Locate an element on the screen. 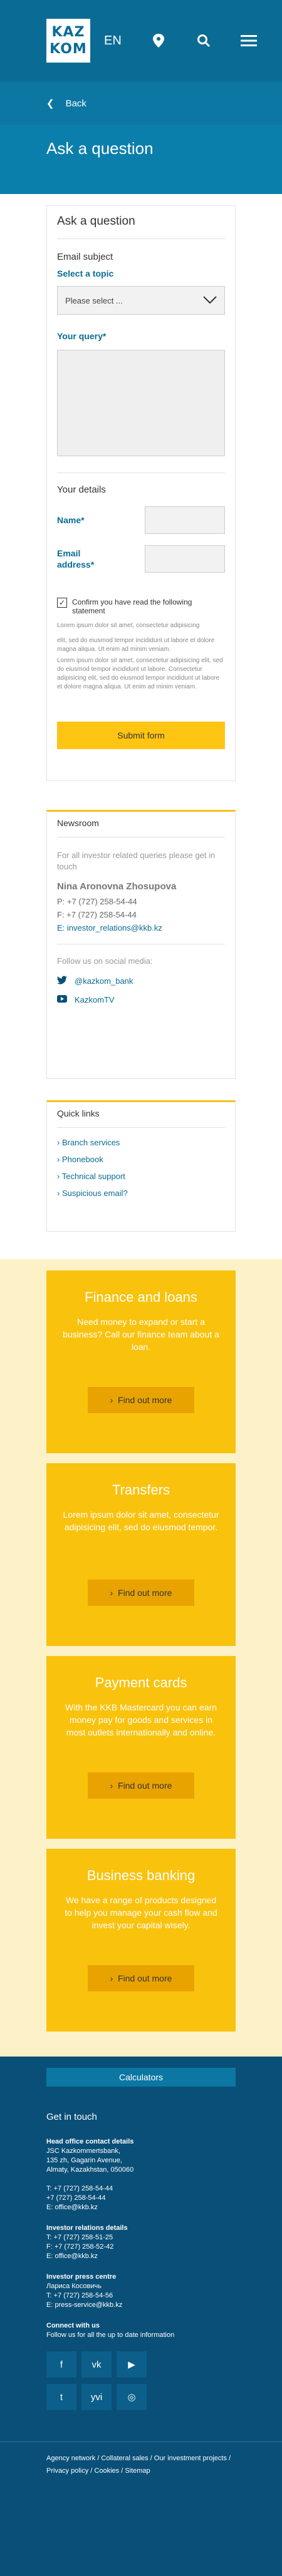 This screenshot has height=2576, width=282. email-subject-heading: Email subject is located at coordinates (85, 257).